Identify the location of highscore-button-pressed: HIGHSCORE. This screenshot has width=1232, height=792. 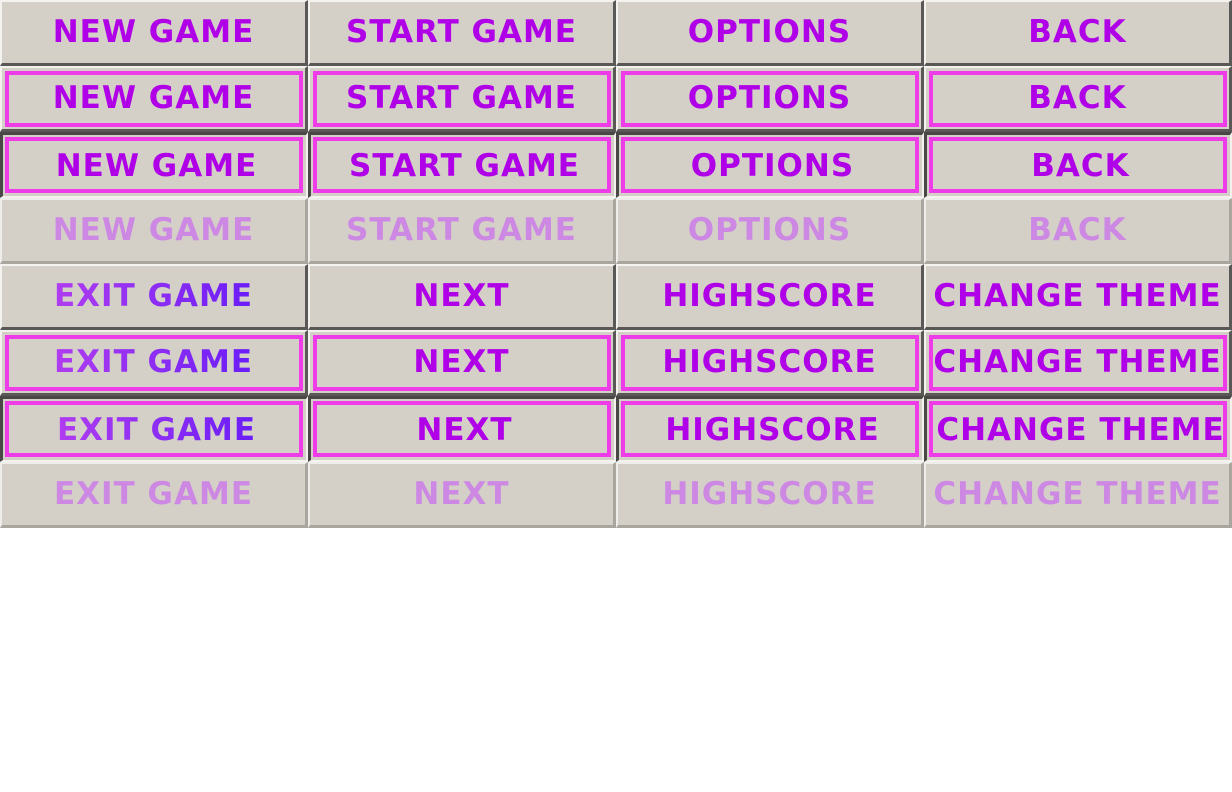
(770, 429).